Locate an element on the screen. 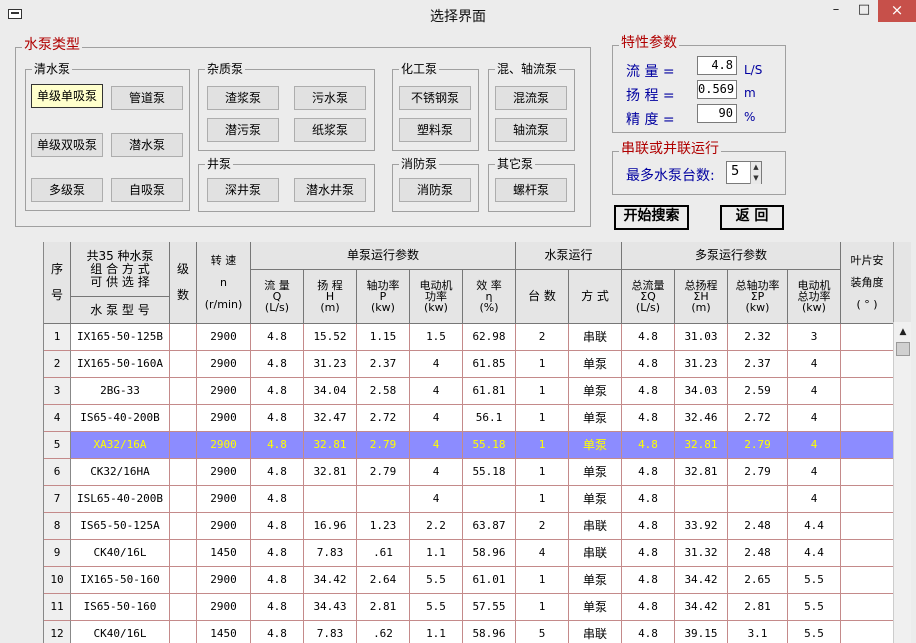  submersible-sewage-pump-button: 潜污泵 is located at coordinates (243, 130).